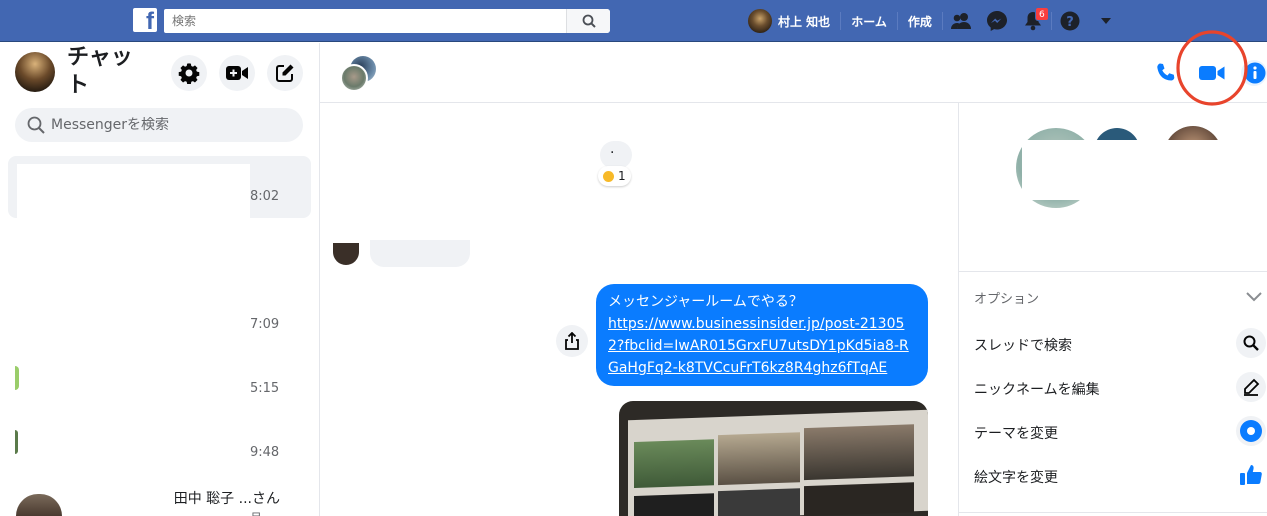 Image resolution: width=1267 pixels, height=516 pixels. I want to click on friends-icon, so click(960, 21).